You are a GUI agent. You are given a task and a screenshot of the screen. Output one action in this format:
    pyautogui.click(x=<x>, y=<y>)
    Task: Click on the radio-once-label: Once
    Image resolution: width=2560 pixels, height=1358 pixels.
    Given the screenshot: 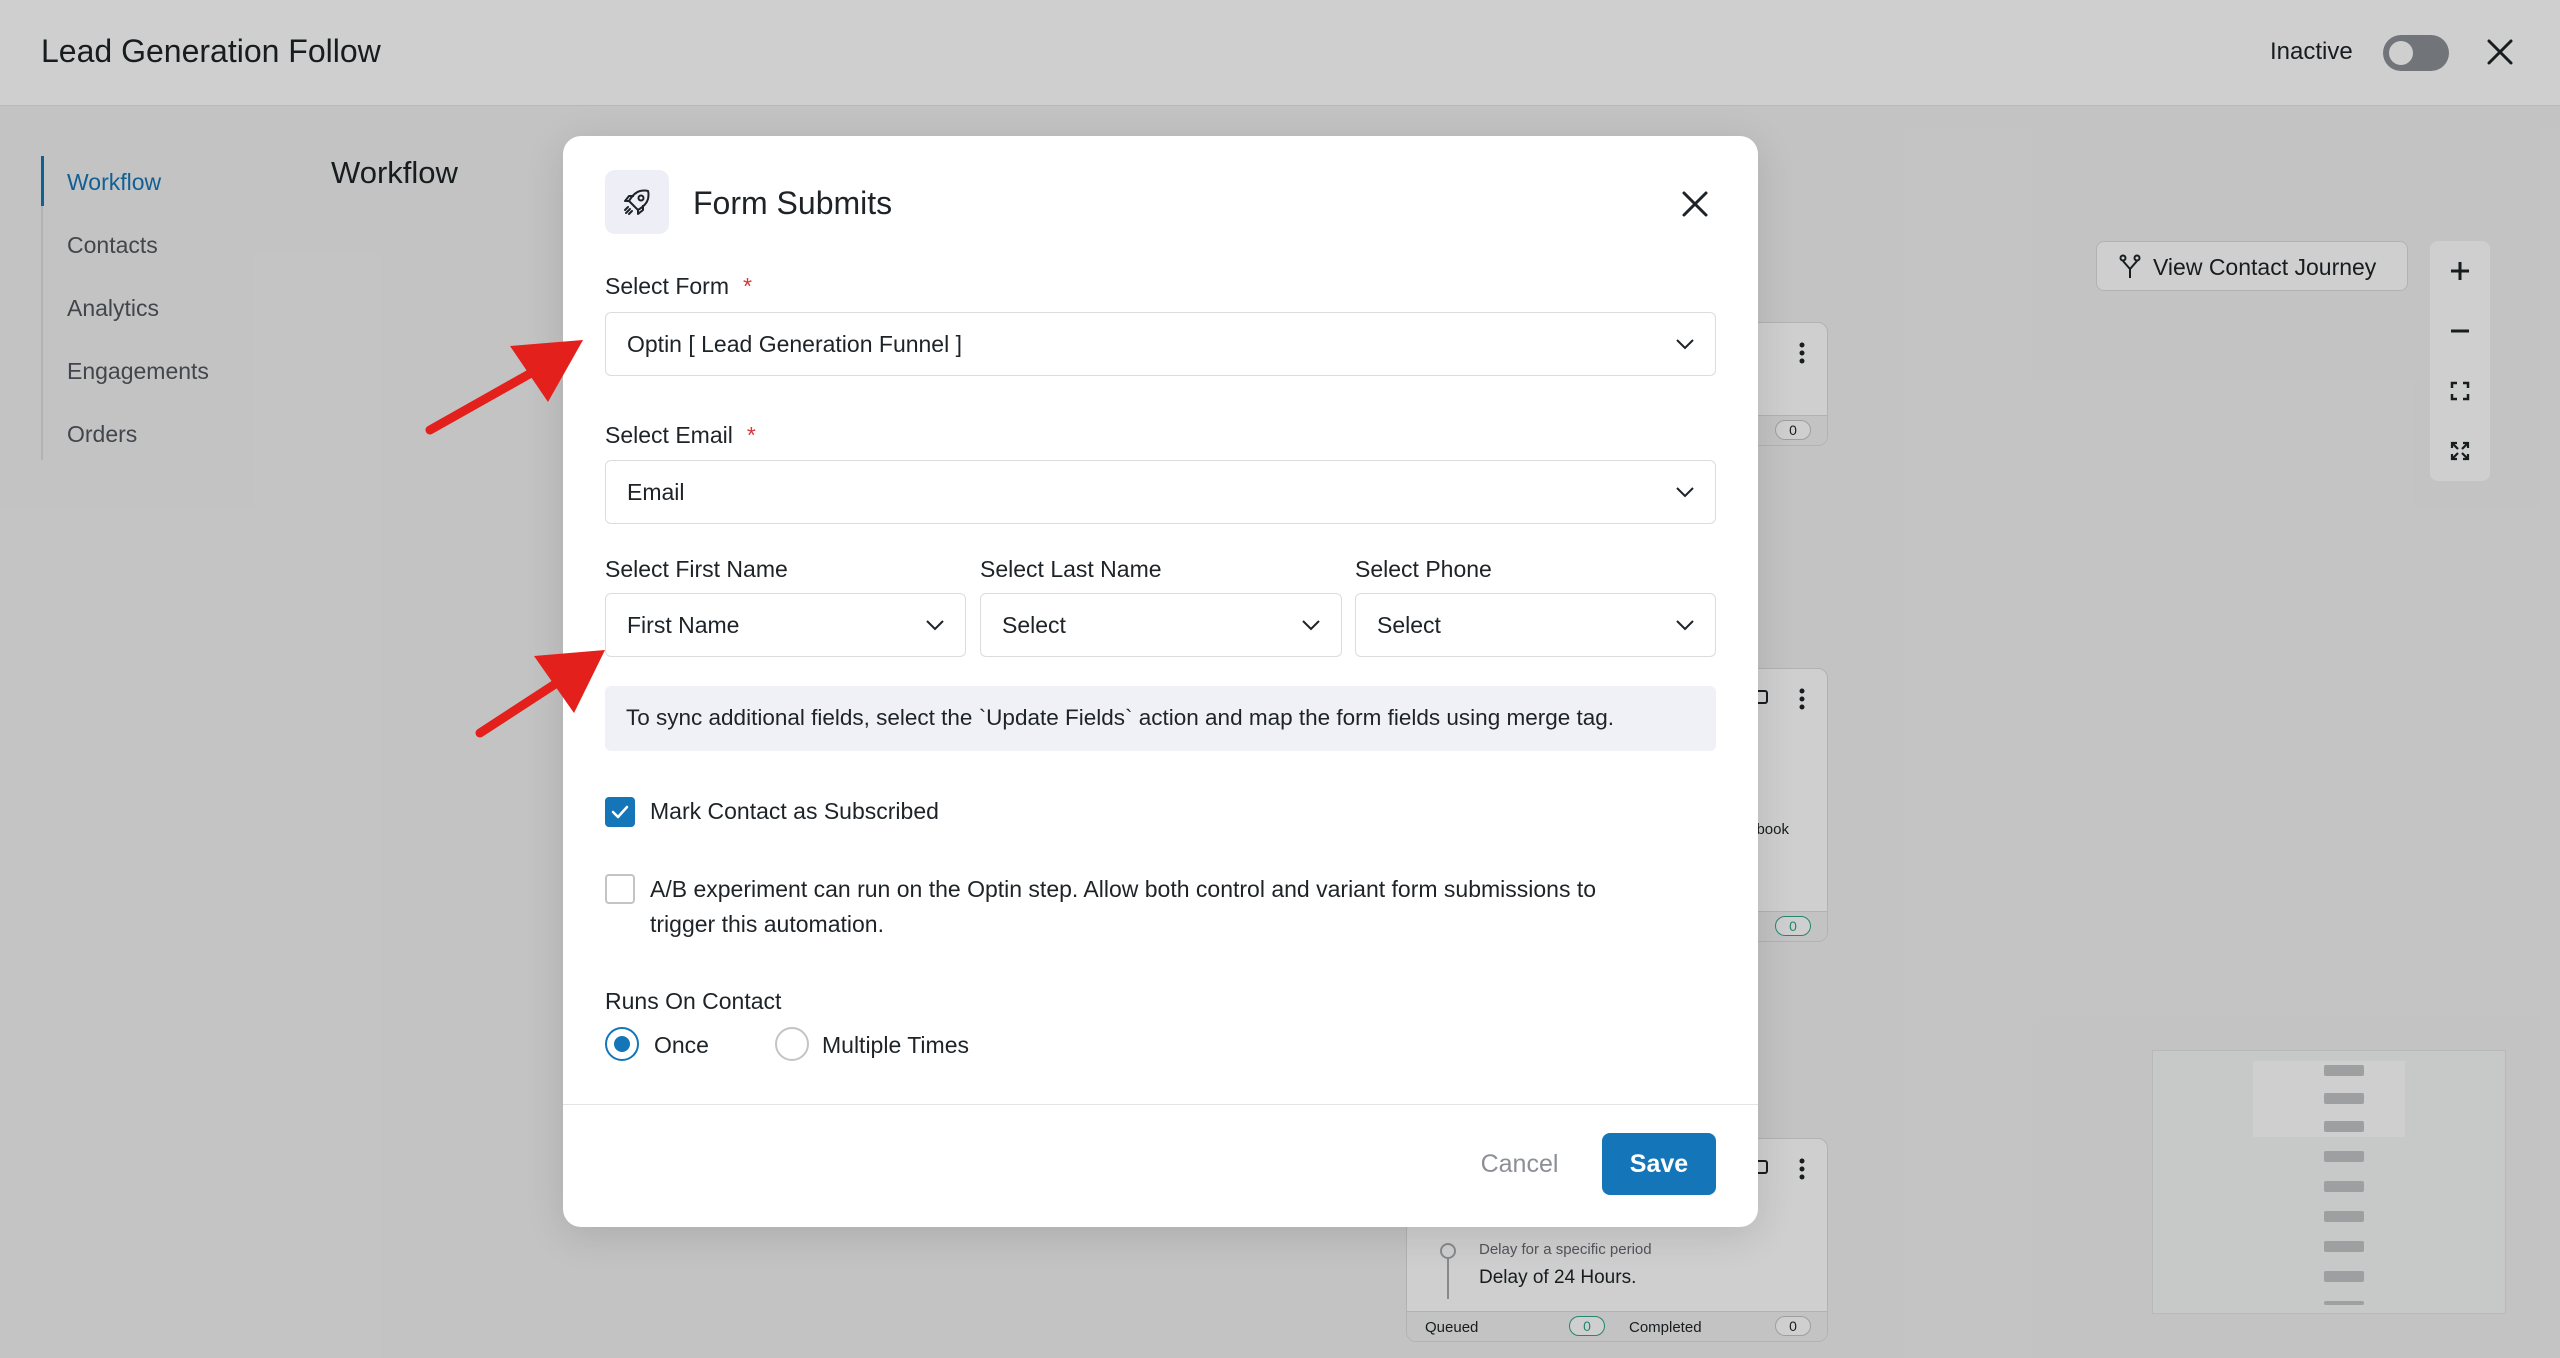 What is the action you would take?
    pyautogui.click(x=681, y=1045)
    